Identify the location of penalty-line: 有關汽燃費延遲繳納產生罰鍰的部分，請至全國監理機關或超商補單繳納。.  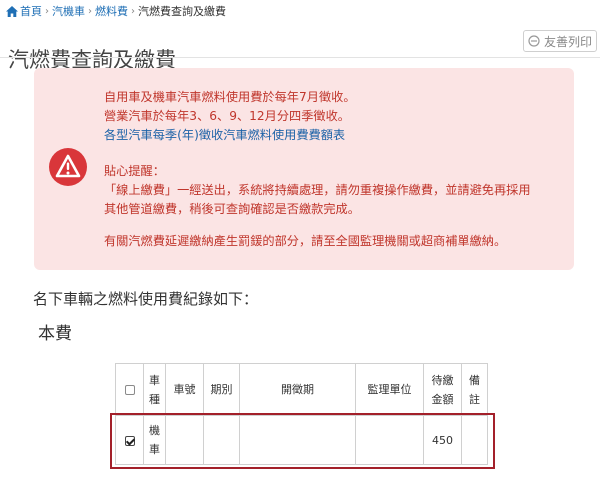
(305, 241).